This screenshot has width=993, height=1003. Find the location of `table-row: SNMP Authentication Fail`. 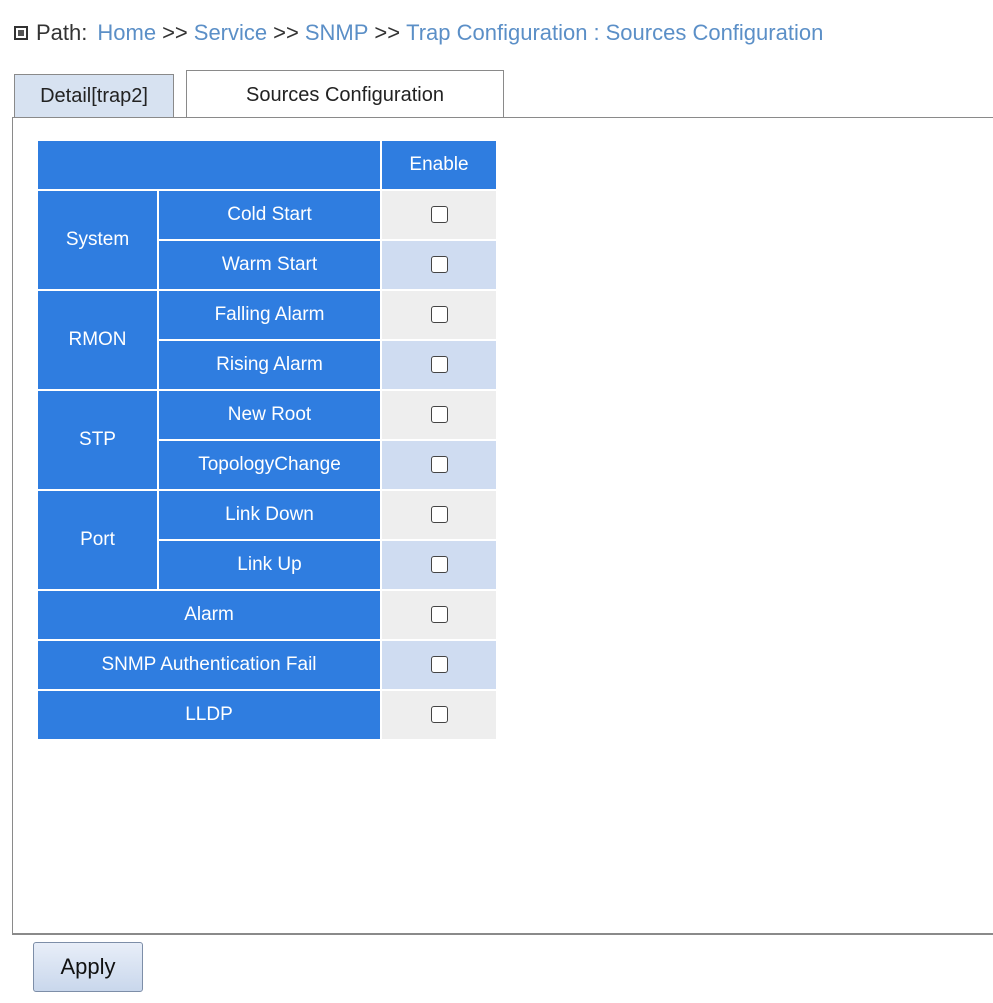

table-row: SNMP Authentication Fail is located at coordinates (267, 665).